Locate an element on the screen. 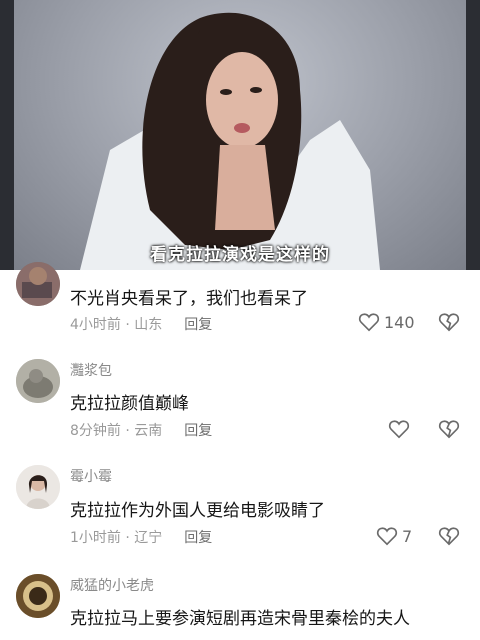  comment-item: 不光肖央看呆了，我们也看呆了 4小时前 · 山东 回复 140 is located at coordinates (240, 303).